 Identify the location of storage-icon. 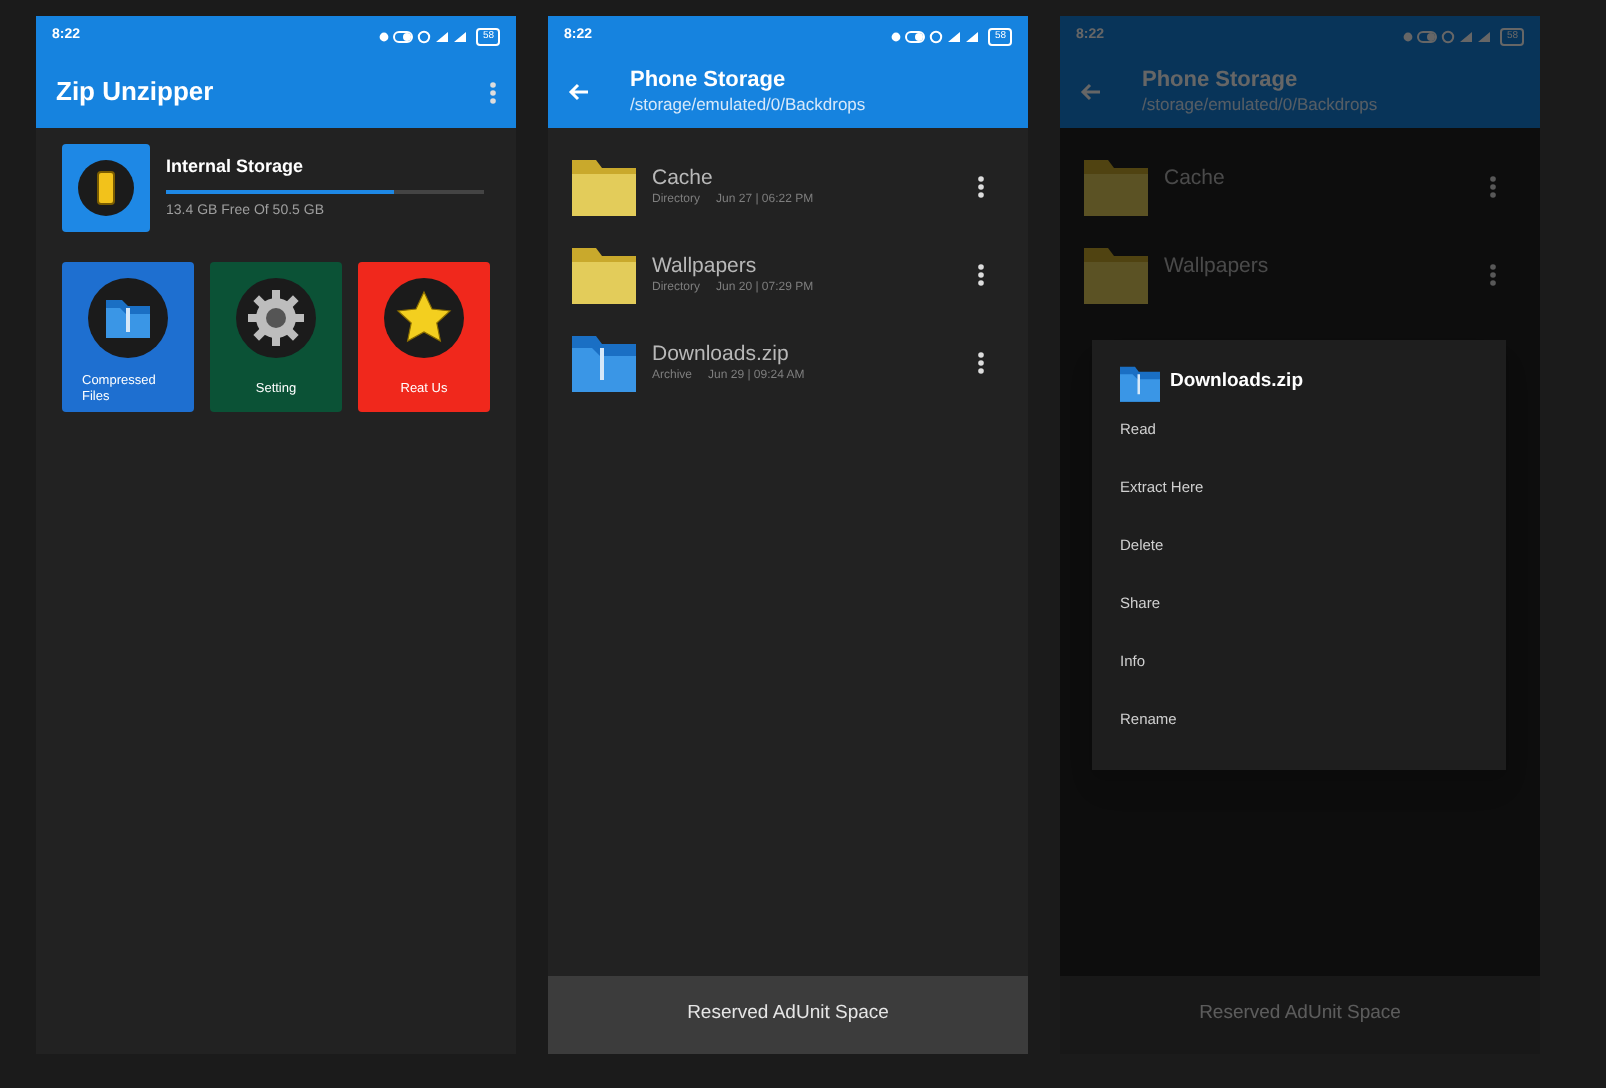
(106, 188).